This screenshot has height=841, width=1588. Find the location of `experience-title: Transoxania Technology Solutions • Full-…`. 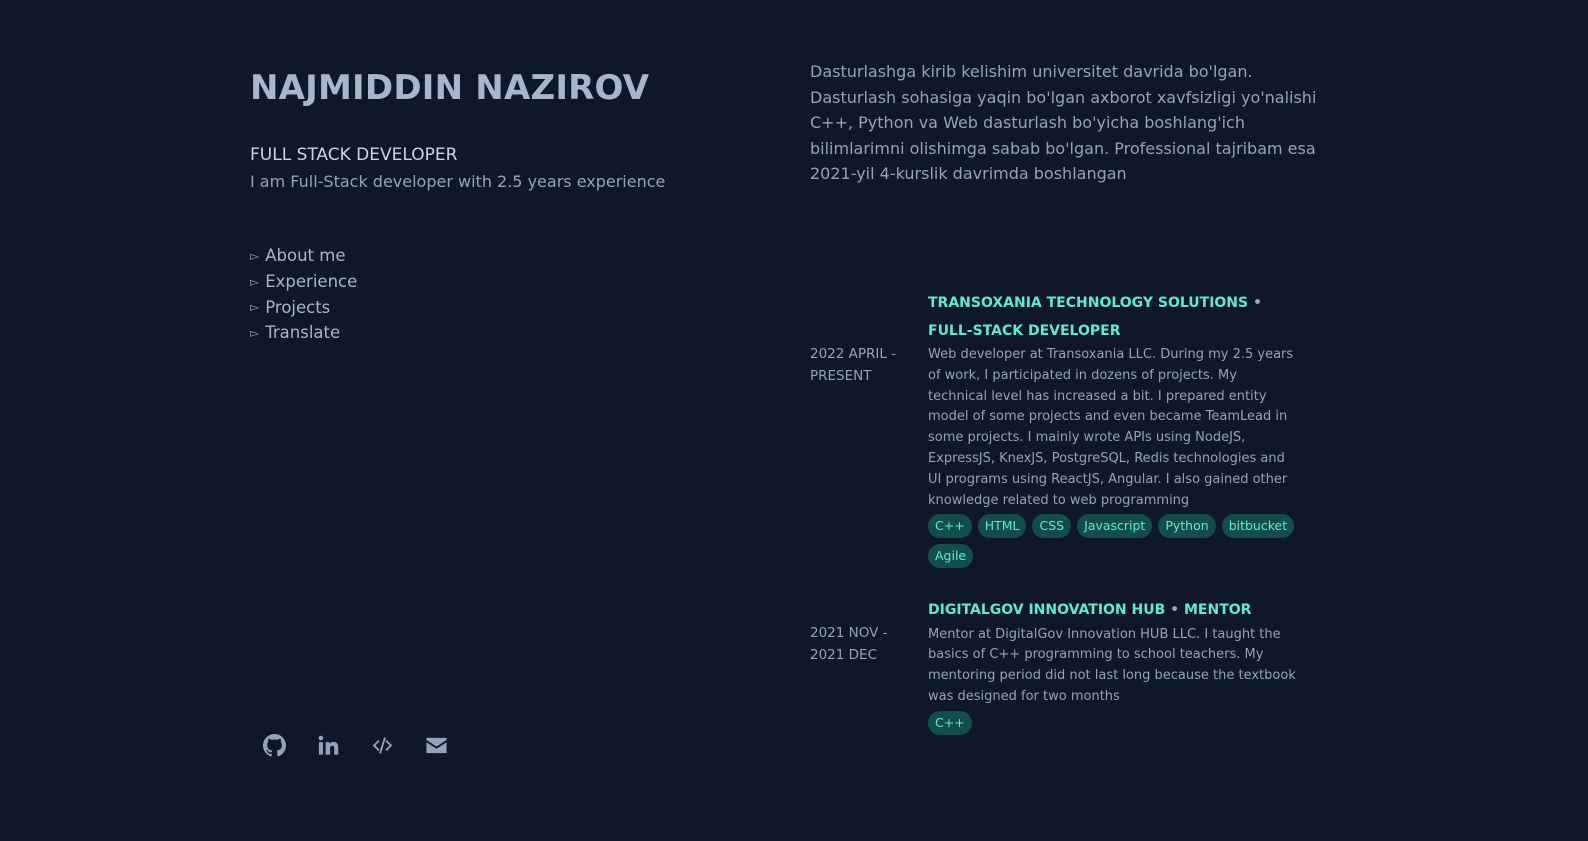

experience-title: Transoxania Technology Solutions • Full-… is located at coordinates (1114, 317).